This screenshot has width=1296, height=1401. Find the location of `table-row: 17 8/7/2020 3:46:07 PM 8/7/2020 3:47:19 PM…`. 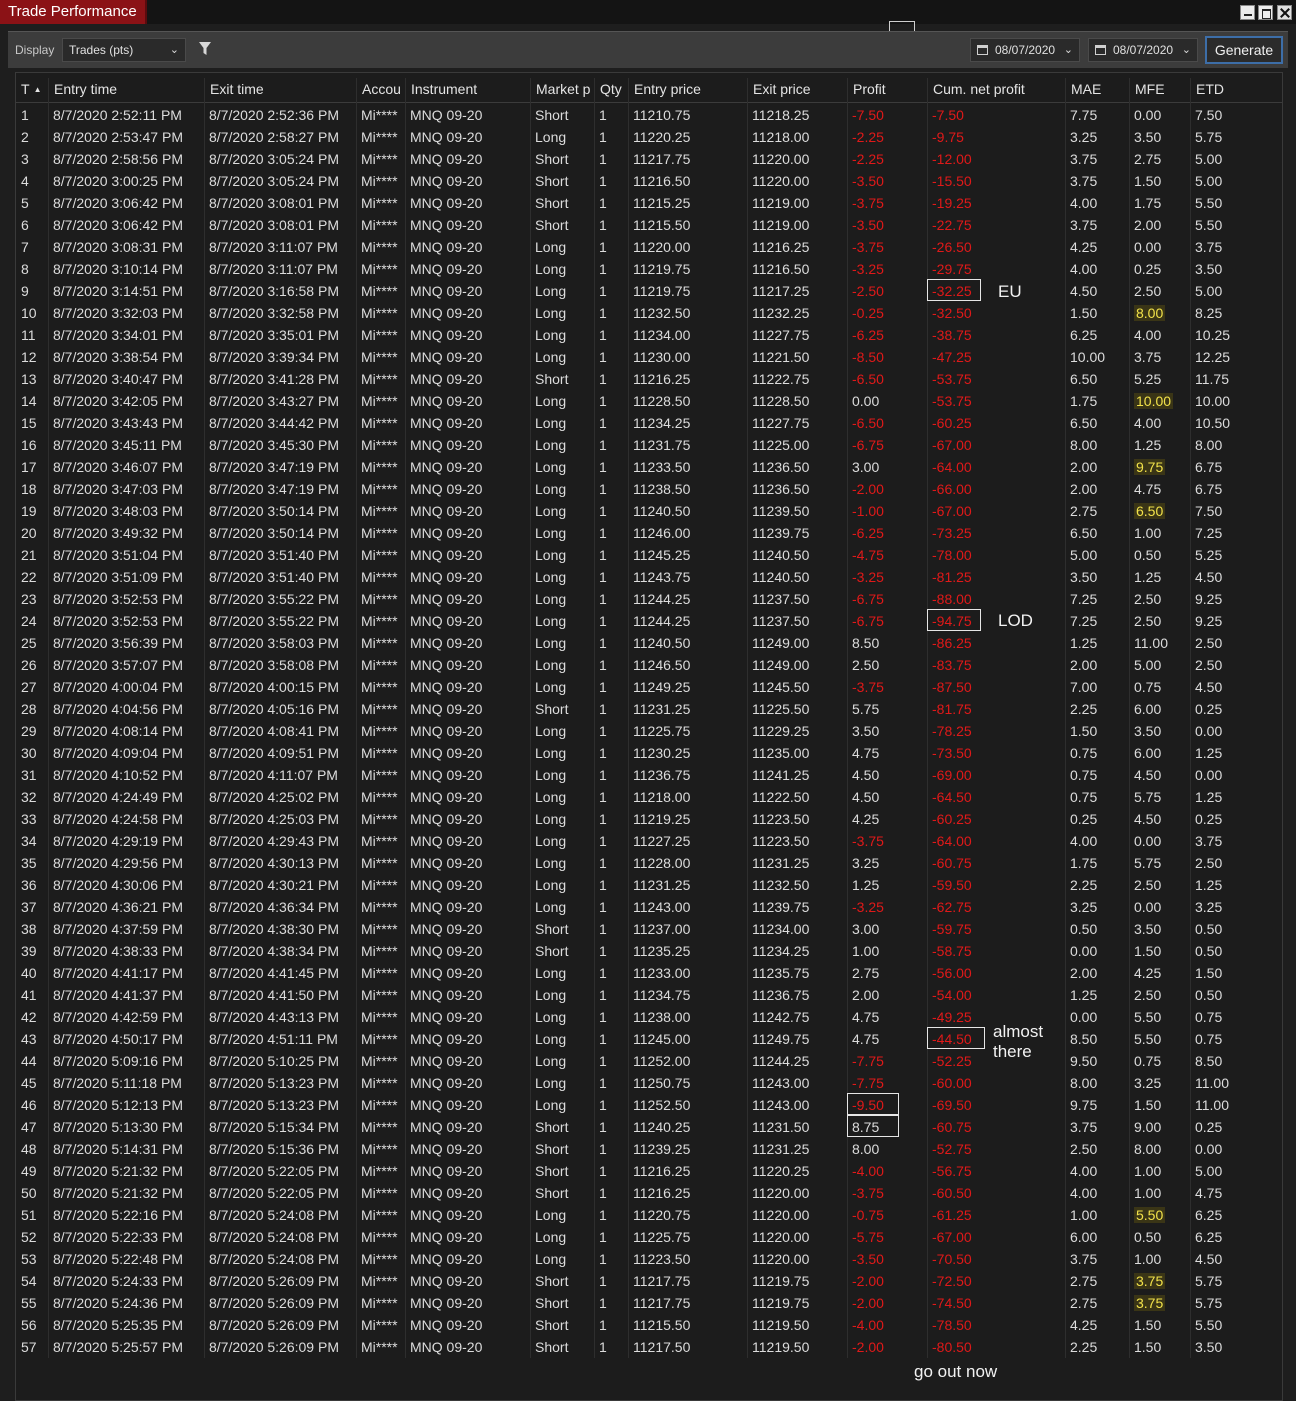

table-row: 17 8/7/2020 3:46:07 PM 8/7/2020 3:47:19 PM… is located at coordinates (649, 467).